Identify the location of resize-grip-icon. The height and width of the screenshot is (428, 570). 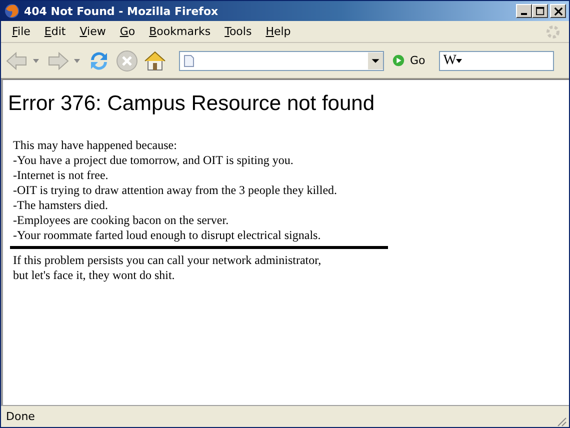
(561, 421).